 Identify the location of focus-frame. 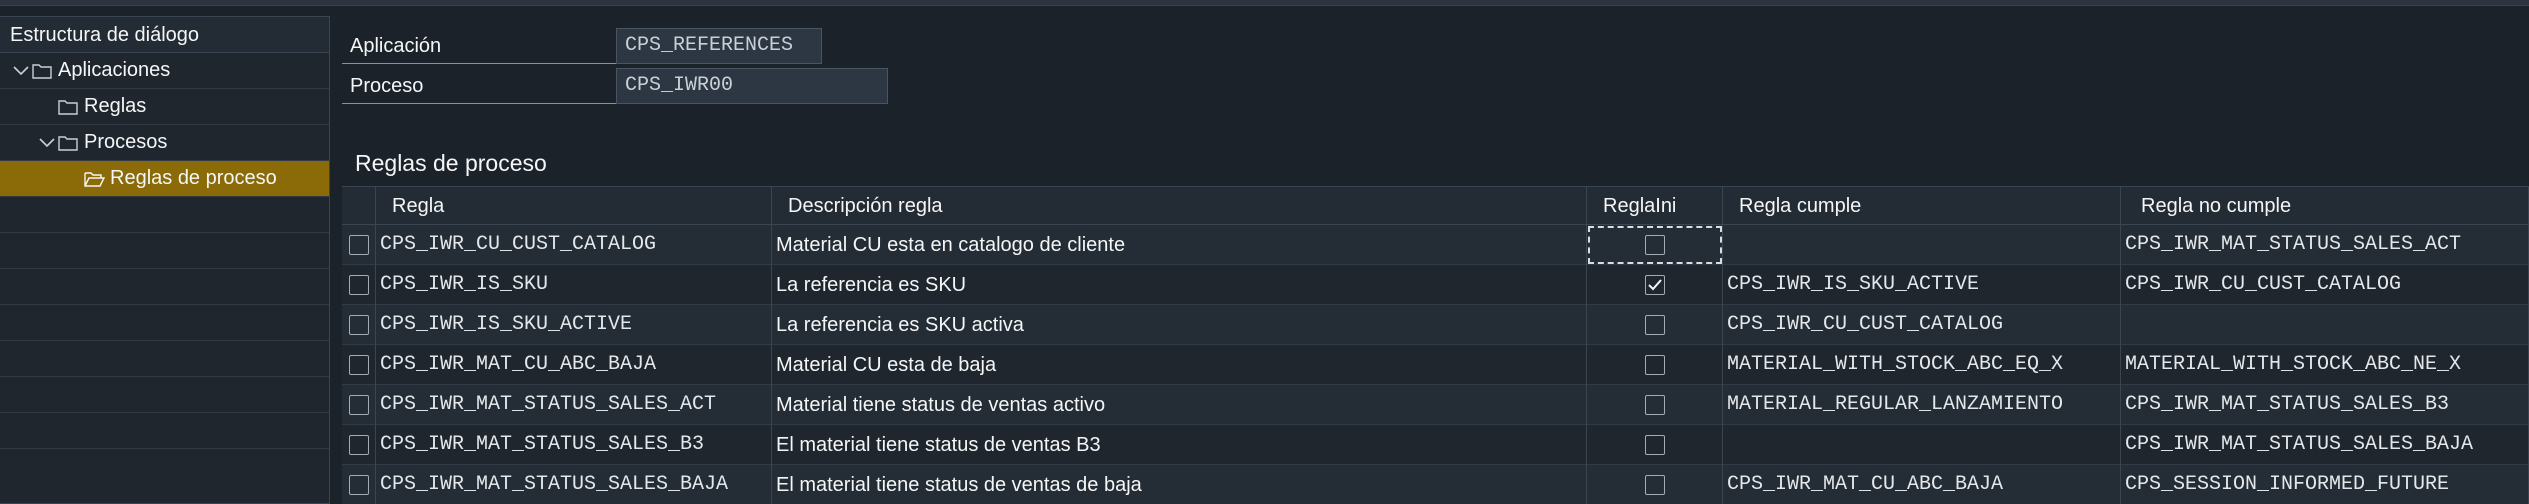
(1654, 245).